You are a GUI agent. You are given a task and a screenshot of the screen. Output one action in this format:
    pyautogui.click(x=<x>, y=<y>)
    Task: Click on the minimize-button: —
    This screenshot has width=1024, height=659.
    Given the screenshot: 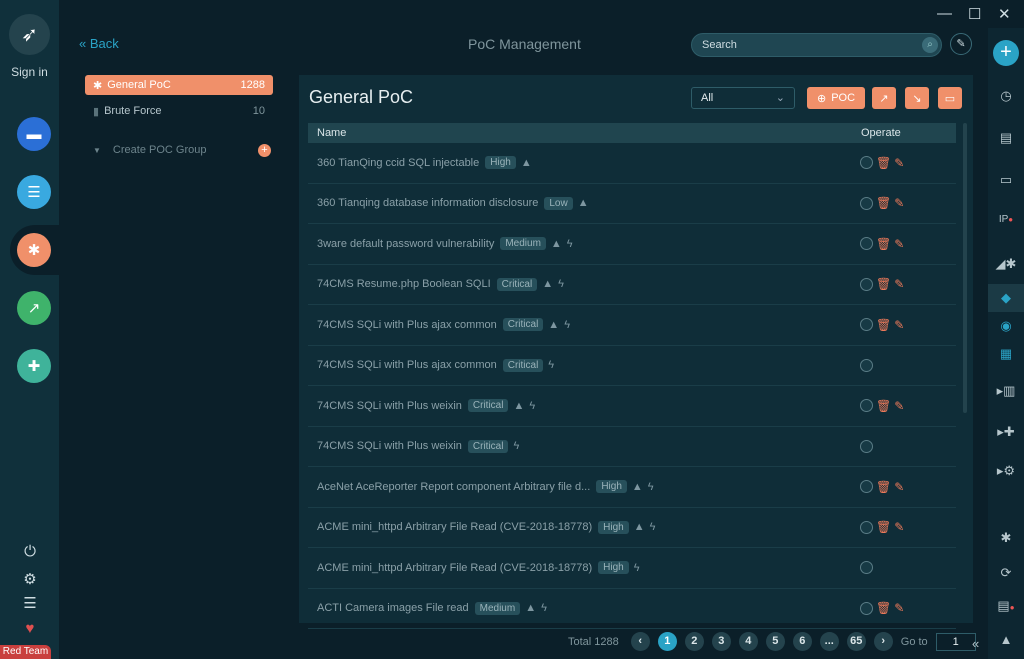 What is the action you would take?
    pyautogui.click(x=944, y=13)
    